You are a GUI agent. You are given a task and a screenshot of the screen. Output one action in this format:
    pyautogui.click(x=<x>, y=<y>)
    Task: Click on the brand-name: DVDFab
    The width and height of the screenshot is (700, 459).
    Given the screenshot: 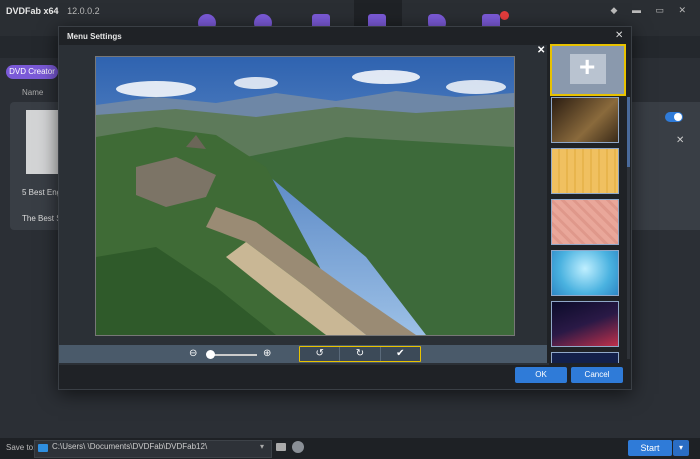 What is the action you would take?
    pyautogui.click(x=24, y=11)
    